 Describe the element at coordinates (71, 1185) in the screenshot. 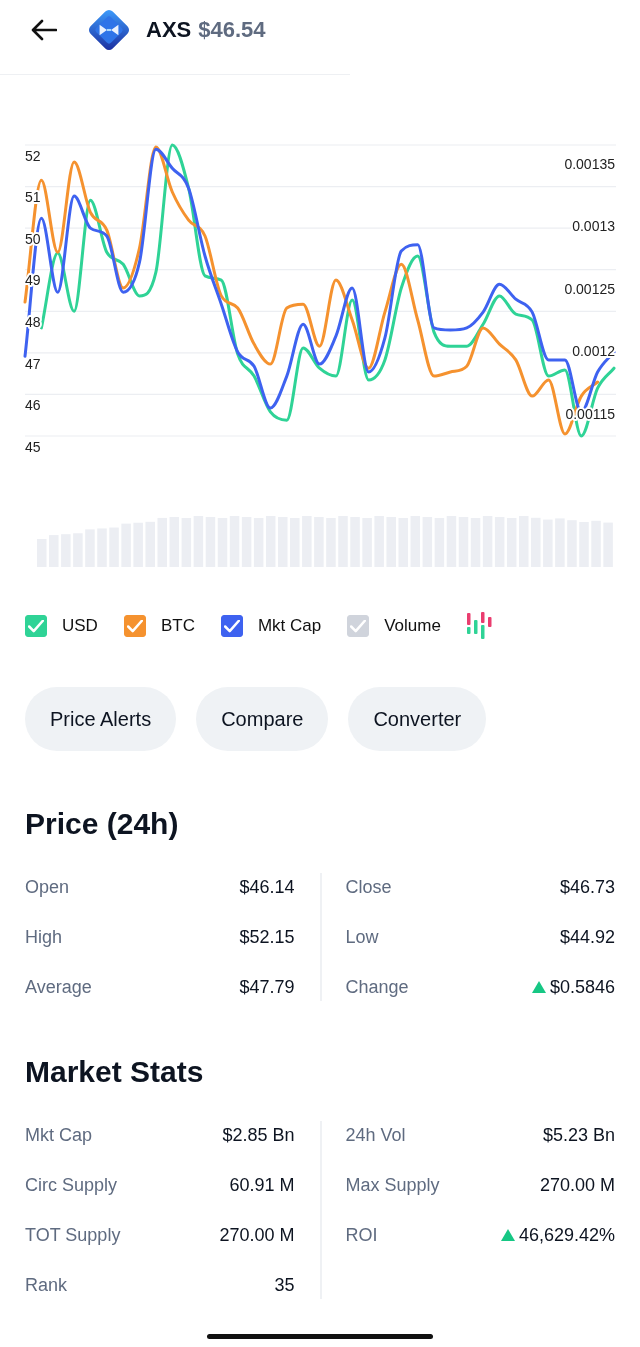

I see `stat-label: Circ Supply` at that location.